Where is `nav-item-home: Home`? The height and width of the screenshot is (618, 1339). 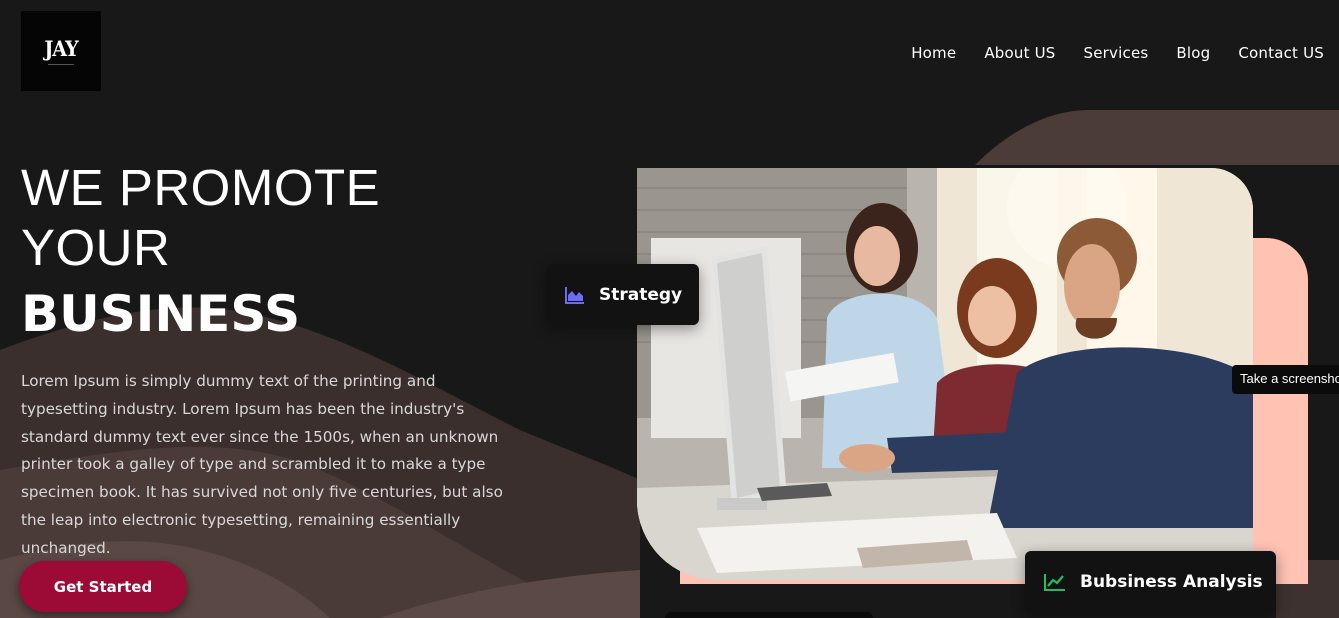 nav-item-home: Home is located at coordinates (933, 53).